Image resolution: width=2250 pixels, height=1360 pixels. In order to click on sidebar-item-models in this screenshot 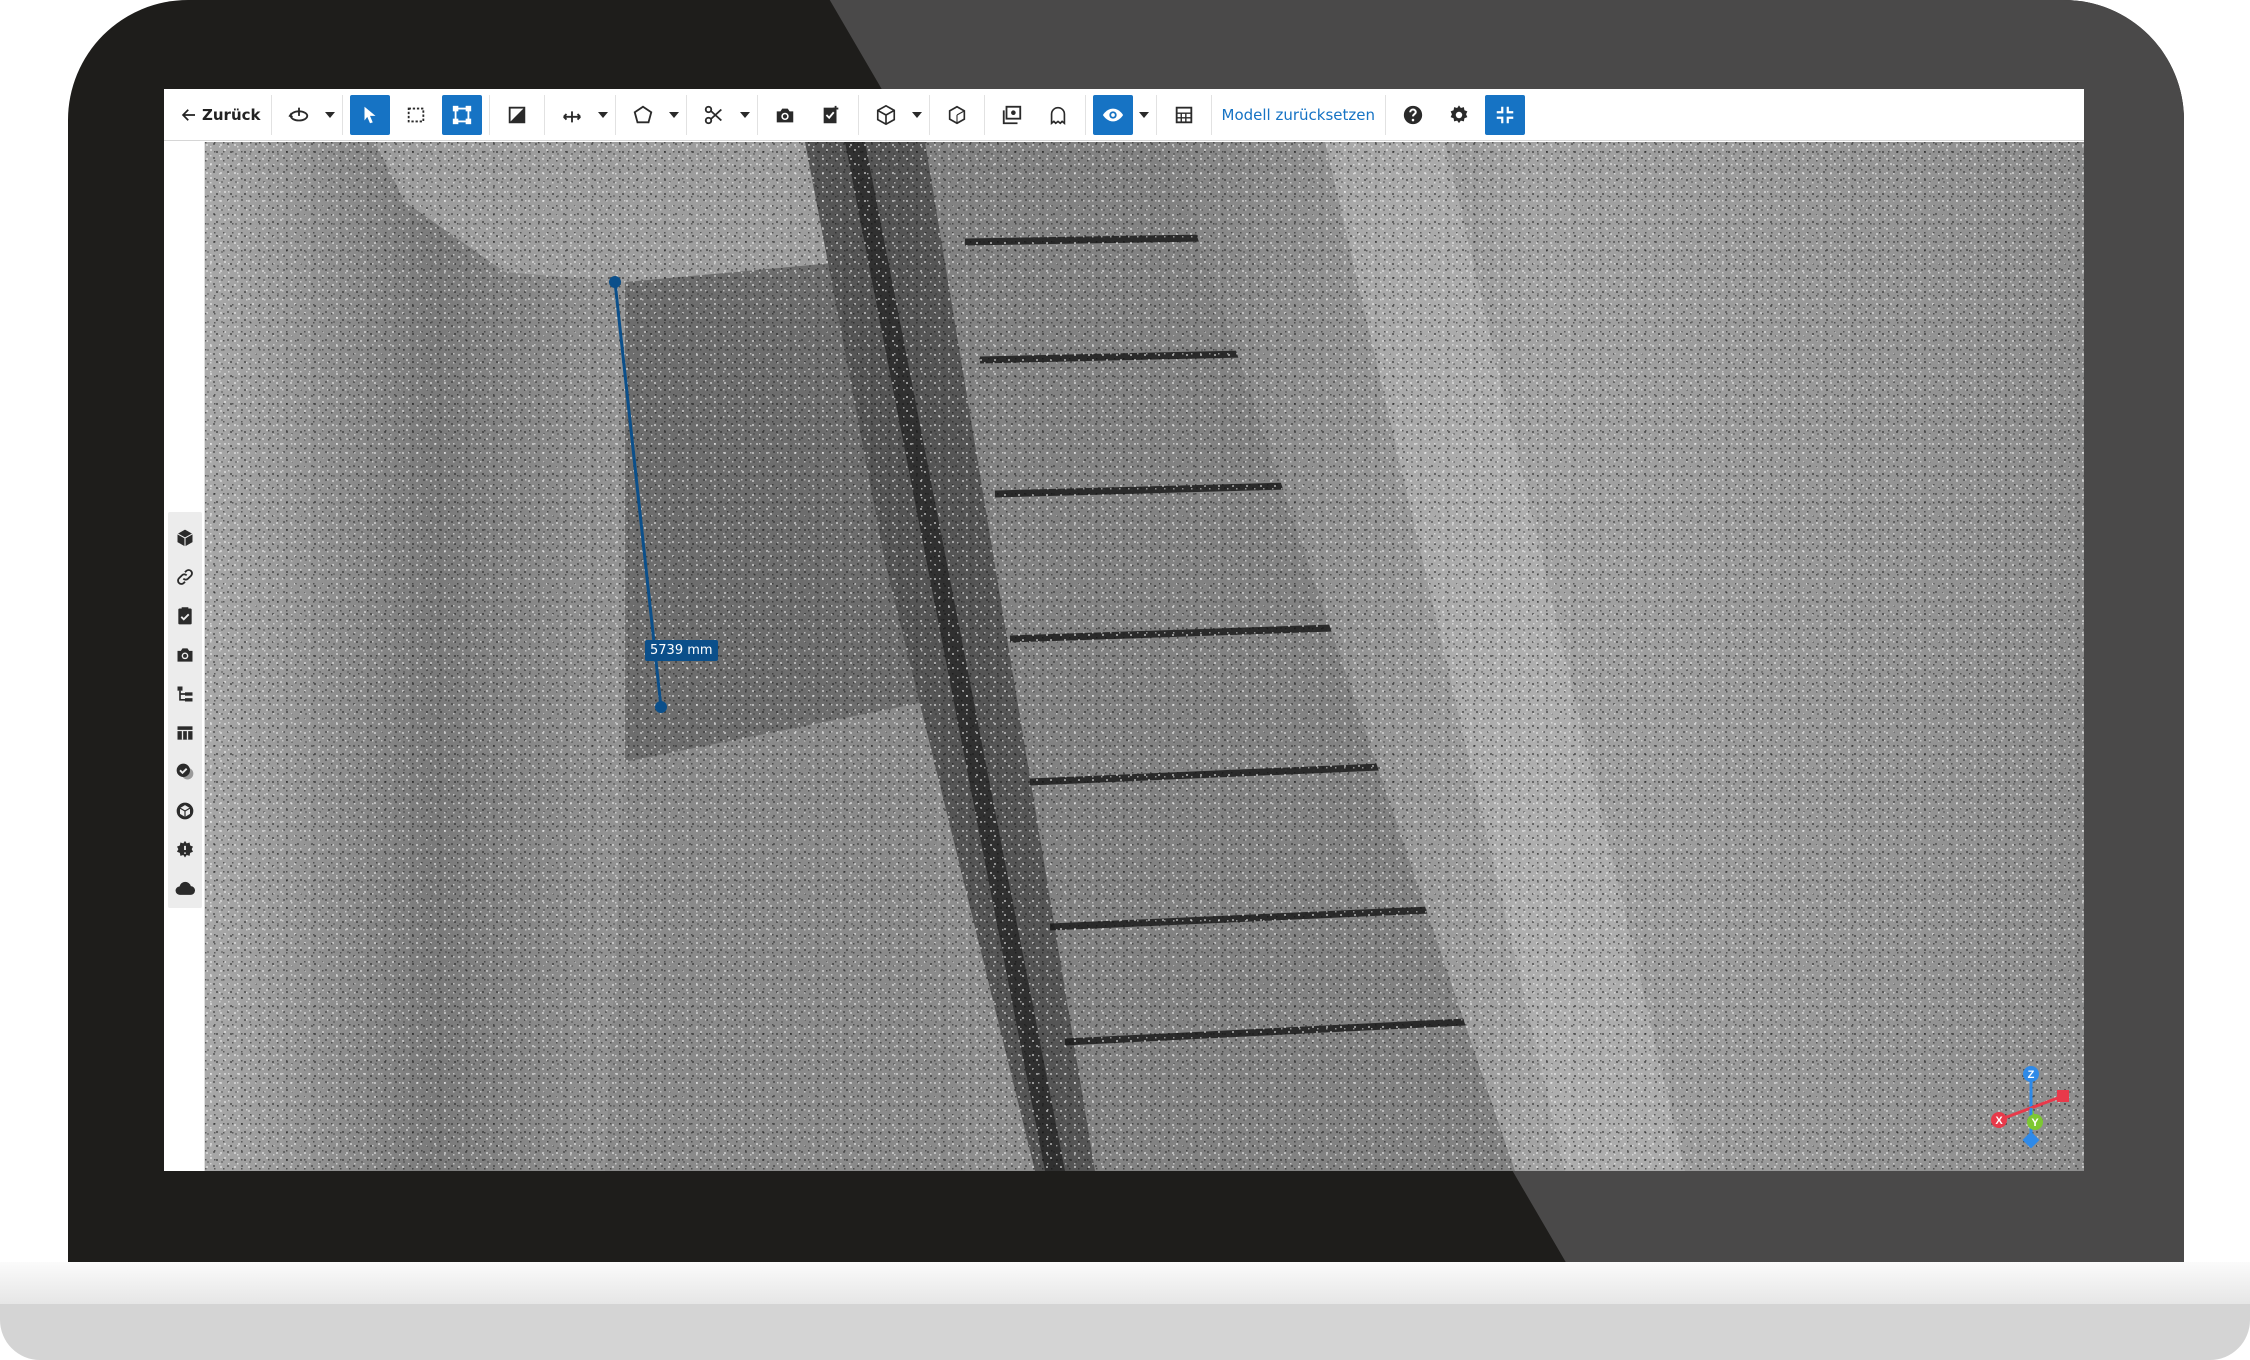, I will do `click(185, 537)`.